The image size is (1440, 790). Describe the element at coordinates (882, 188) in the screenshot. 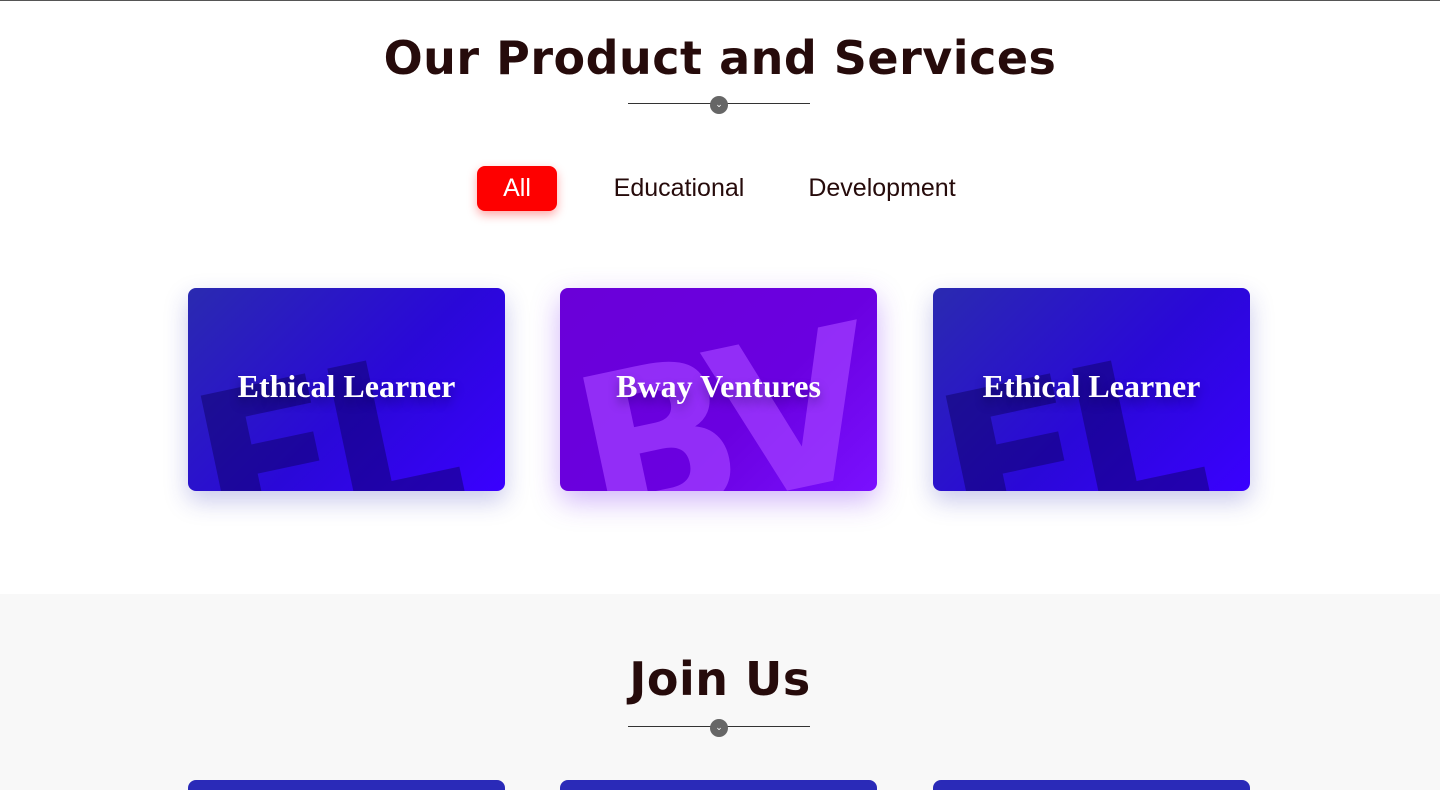

I see `filter-development-button: Development` at that location.